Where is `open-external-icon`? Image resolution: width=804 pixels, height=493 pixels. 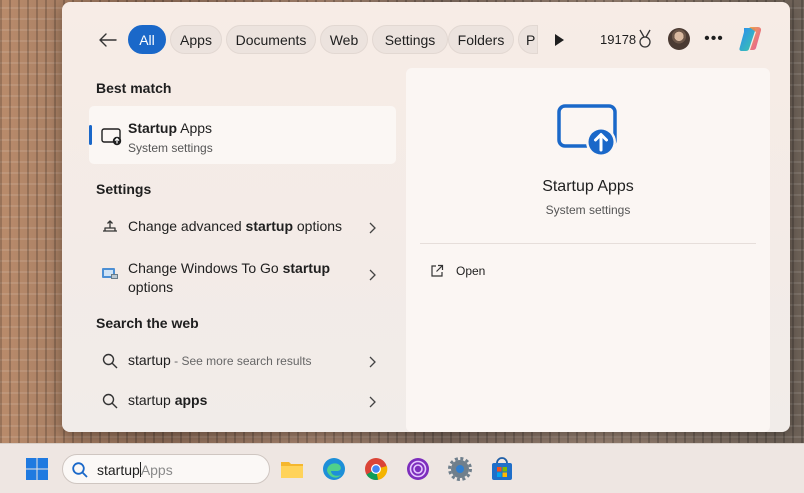 open-external-icon is located at coordinates (437, 270).